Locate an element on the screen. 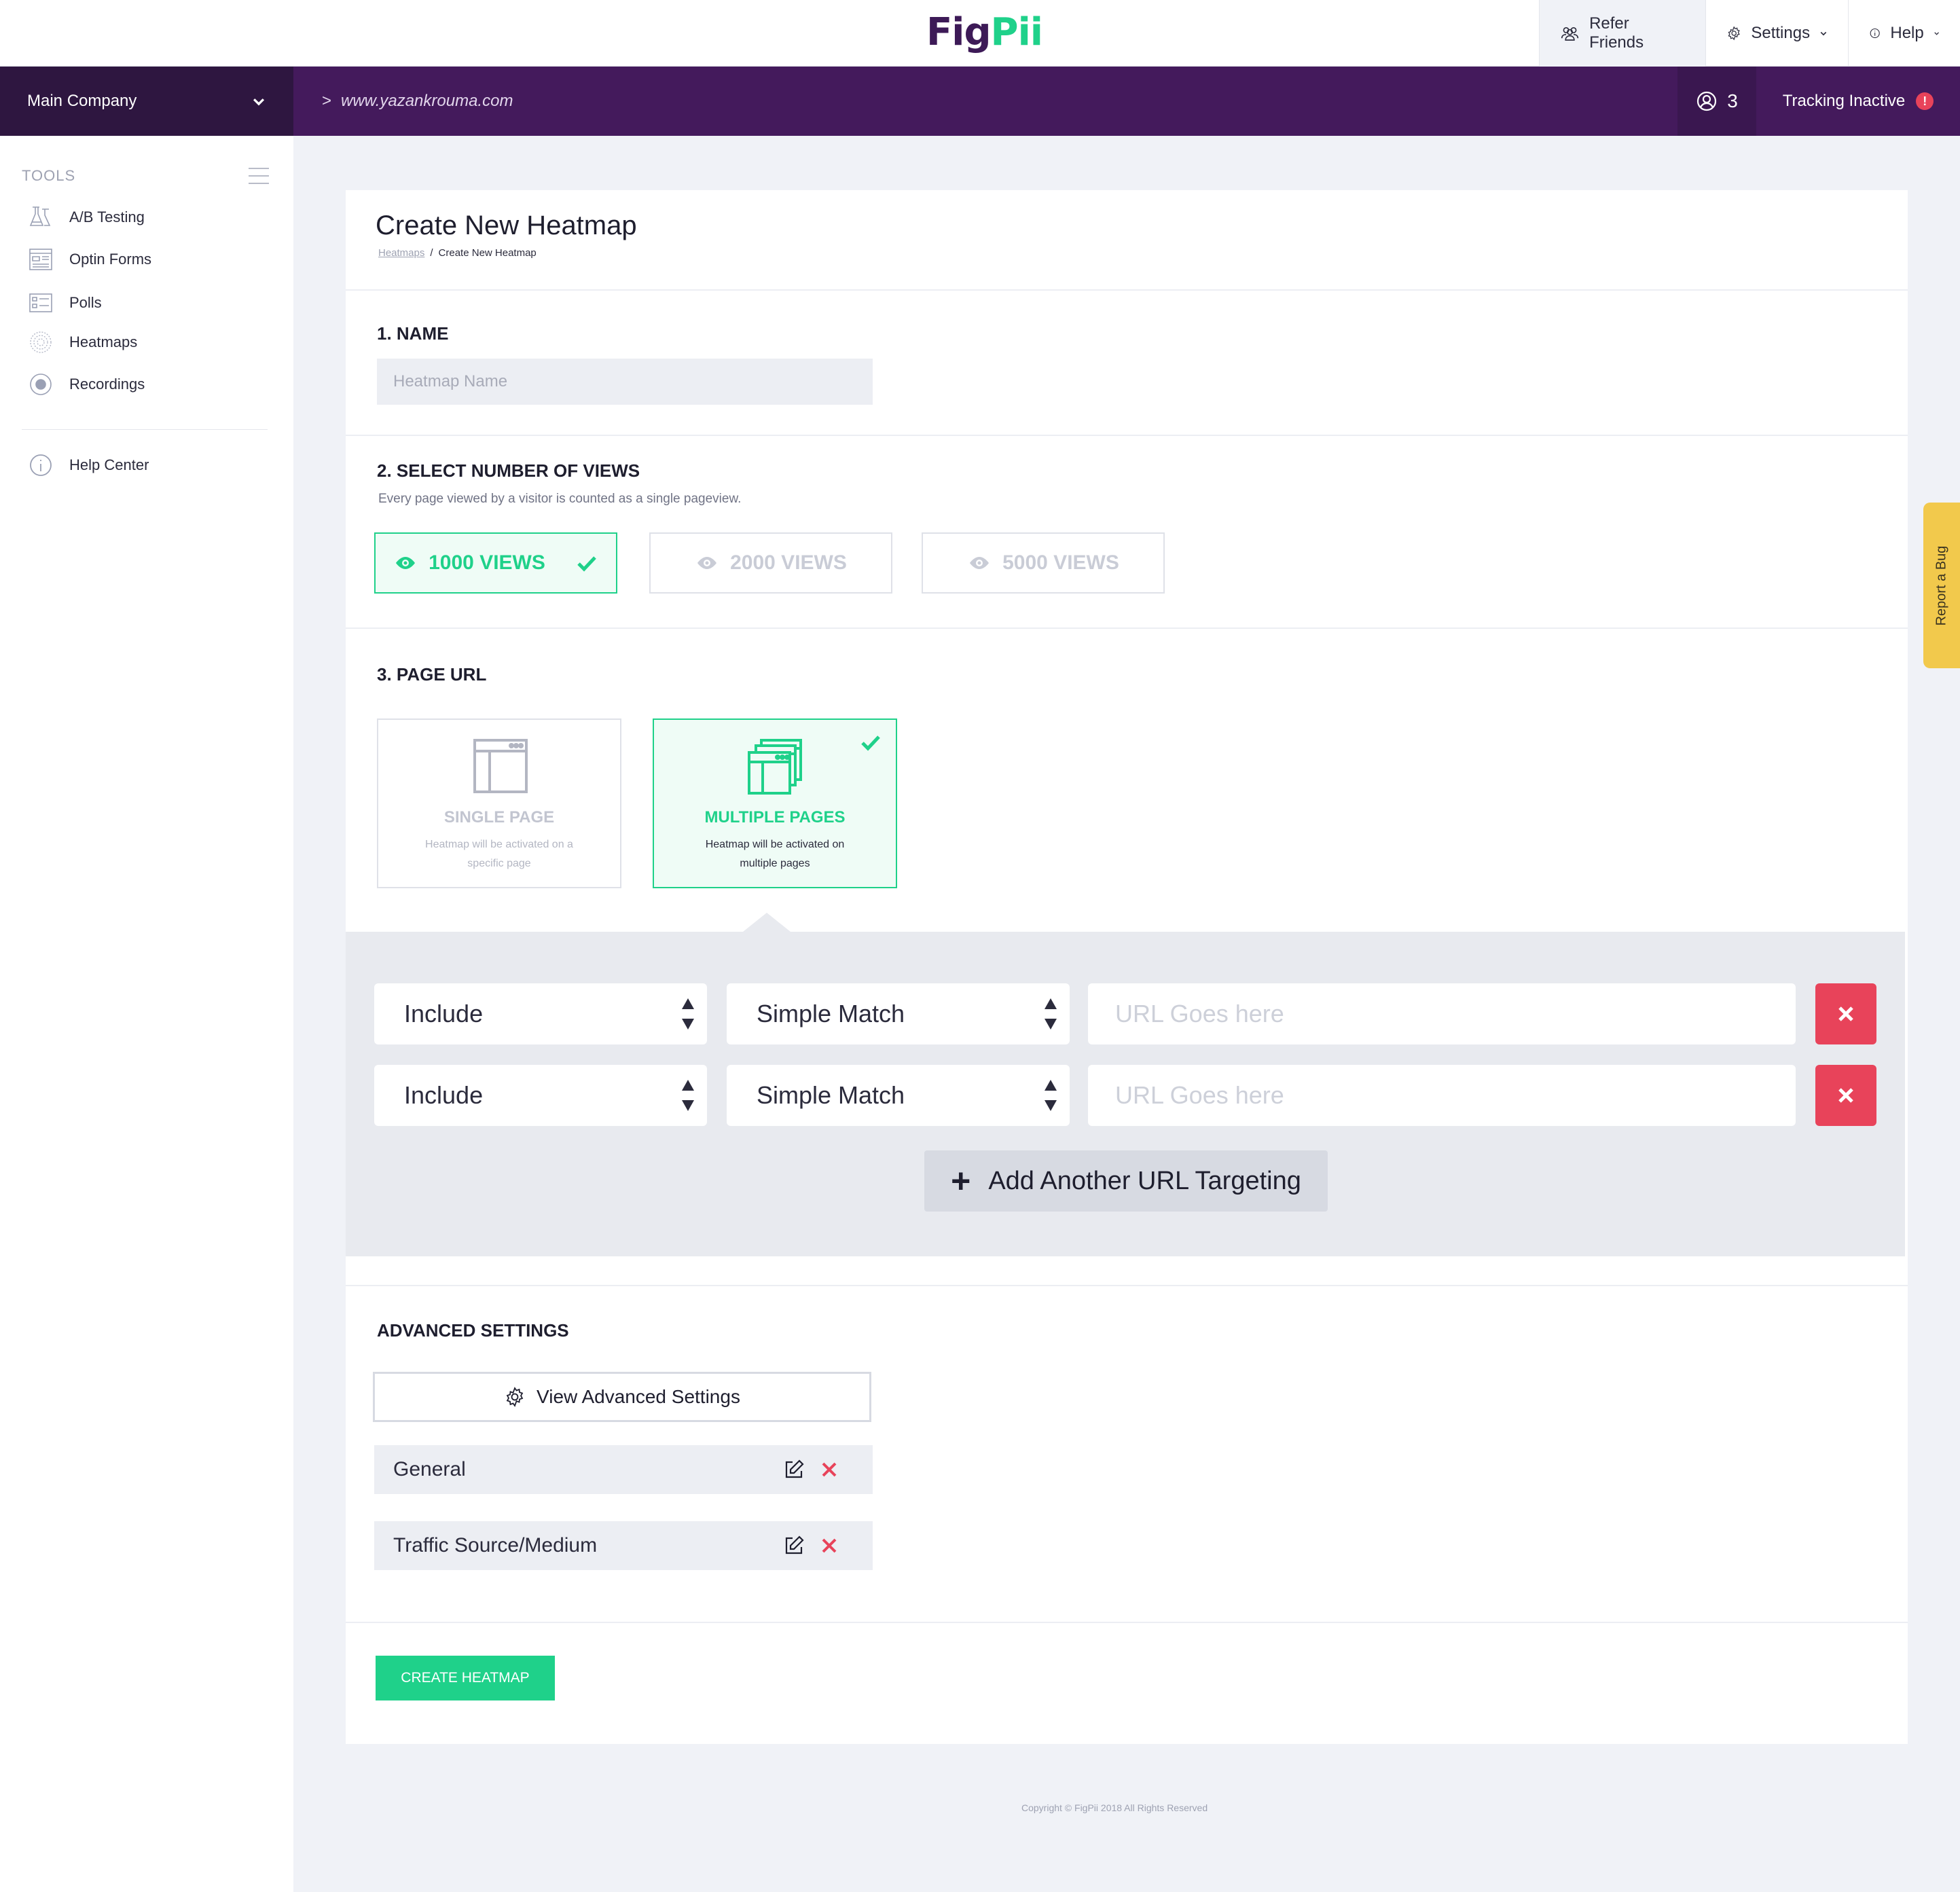 Image resolution: width=1960 pixels, height=1892 pixels. site-url-selector: > www.yazankrouma.com is located at coordinates (417, 101).